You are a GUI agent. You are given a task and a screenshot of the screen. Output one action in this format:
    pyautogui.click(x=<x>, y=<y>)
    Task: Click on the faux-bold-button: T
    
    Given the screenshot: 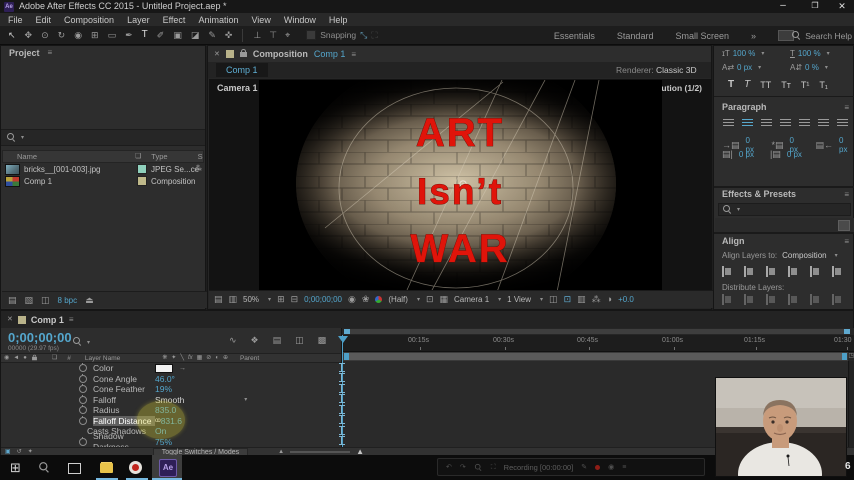 What is the action you would take?
    pyautogui.click(x=731, y=84)
    